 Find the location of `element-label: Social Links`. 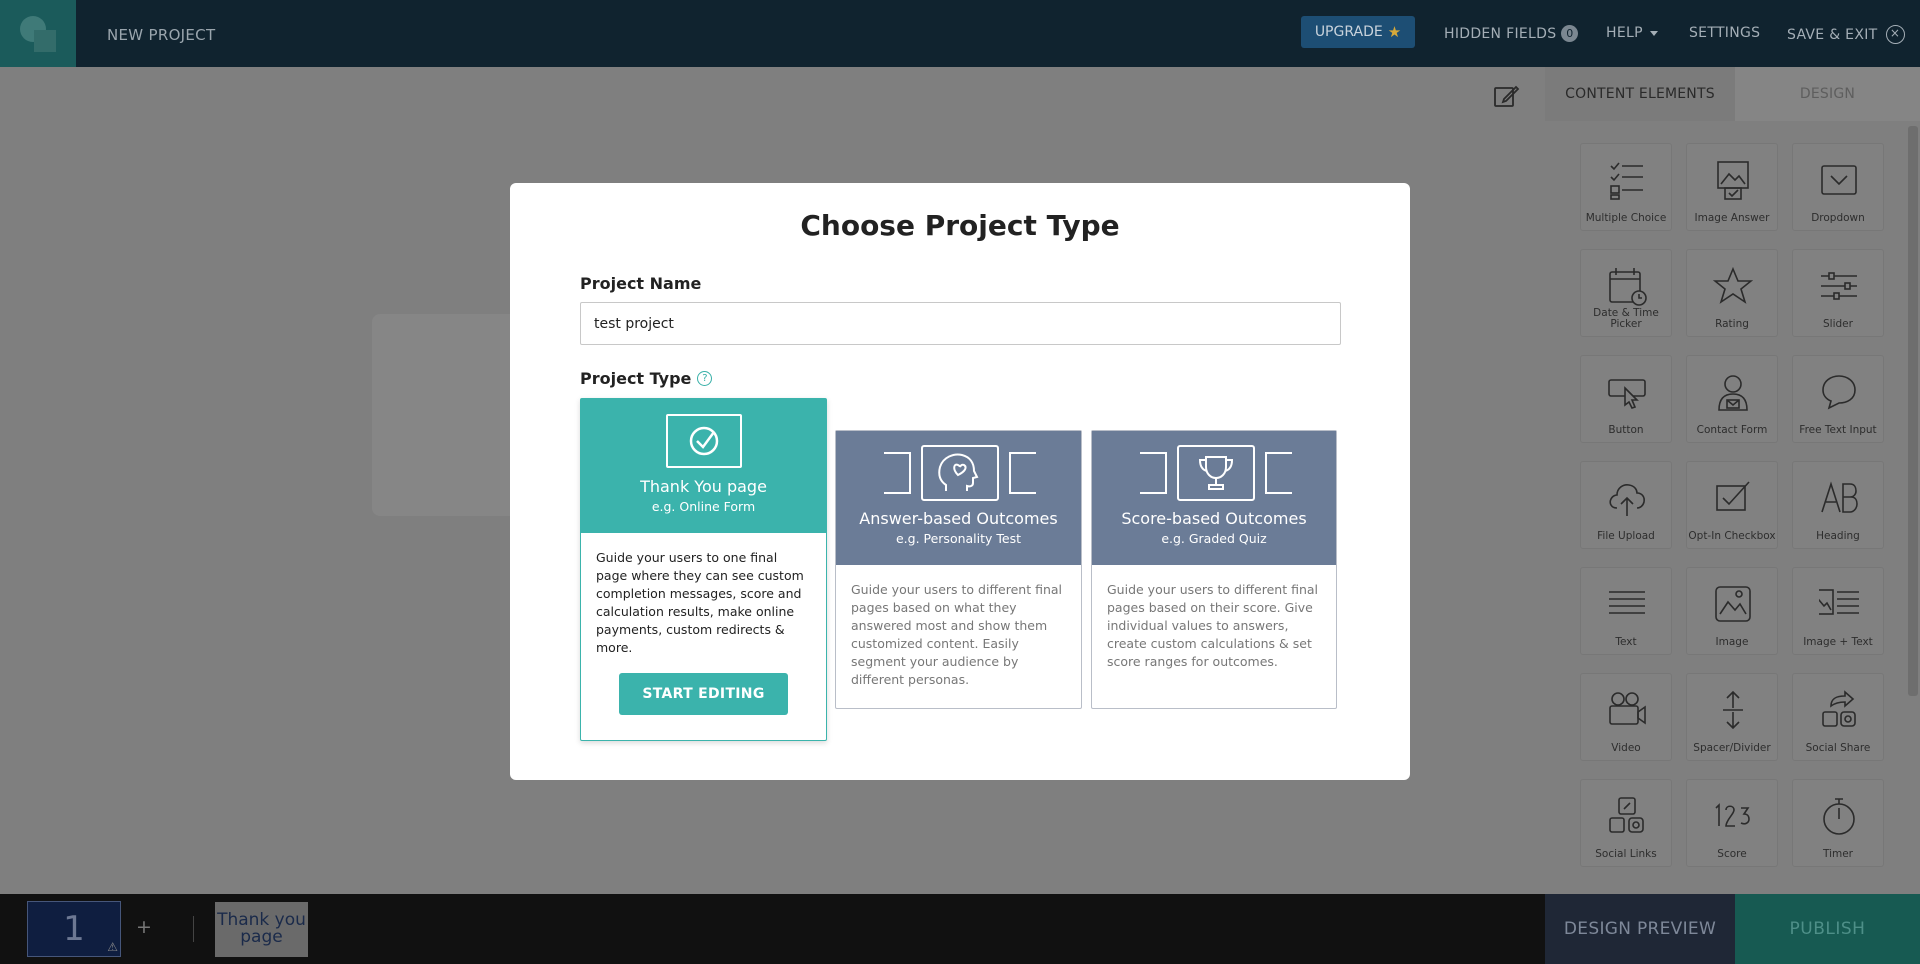

element-label: Social Links is located at coordinates (1626, 854).